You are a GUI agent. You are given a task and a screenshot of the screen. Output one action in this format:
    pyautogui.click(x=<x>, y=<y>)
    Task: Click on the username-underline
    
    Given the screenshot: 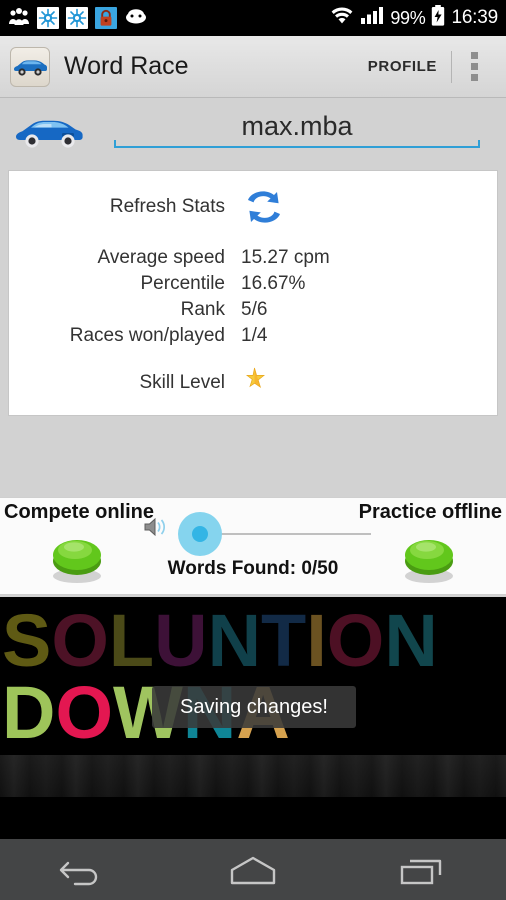 What is the action you would take?
    pyautogui.click(x=297, y=143)
    